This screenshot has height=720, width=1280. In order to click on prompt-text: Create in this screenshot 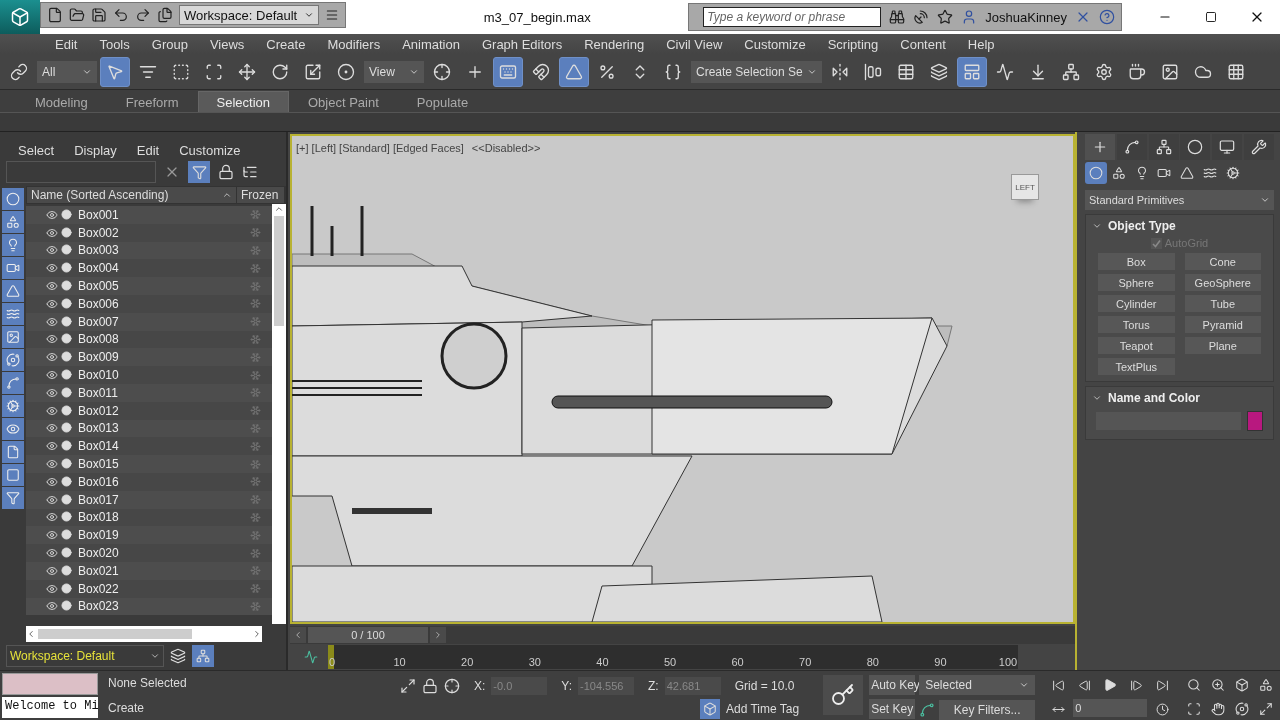, I will do `click(127, 707)`.